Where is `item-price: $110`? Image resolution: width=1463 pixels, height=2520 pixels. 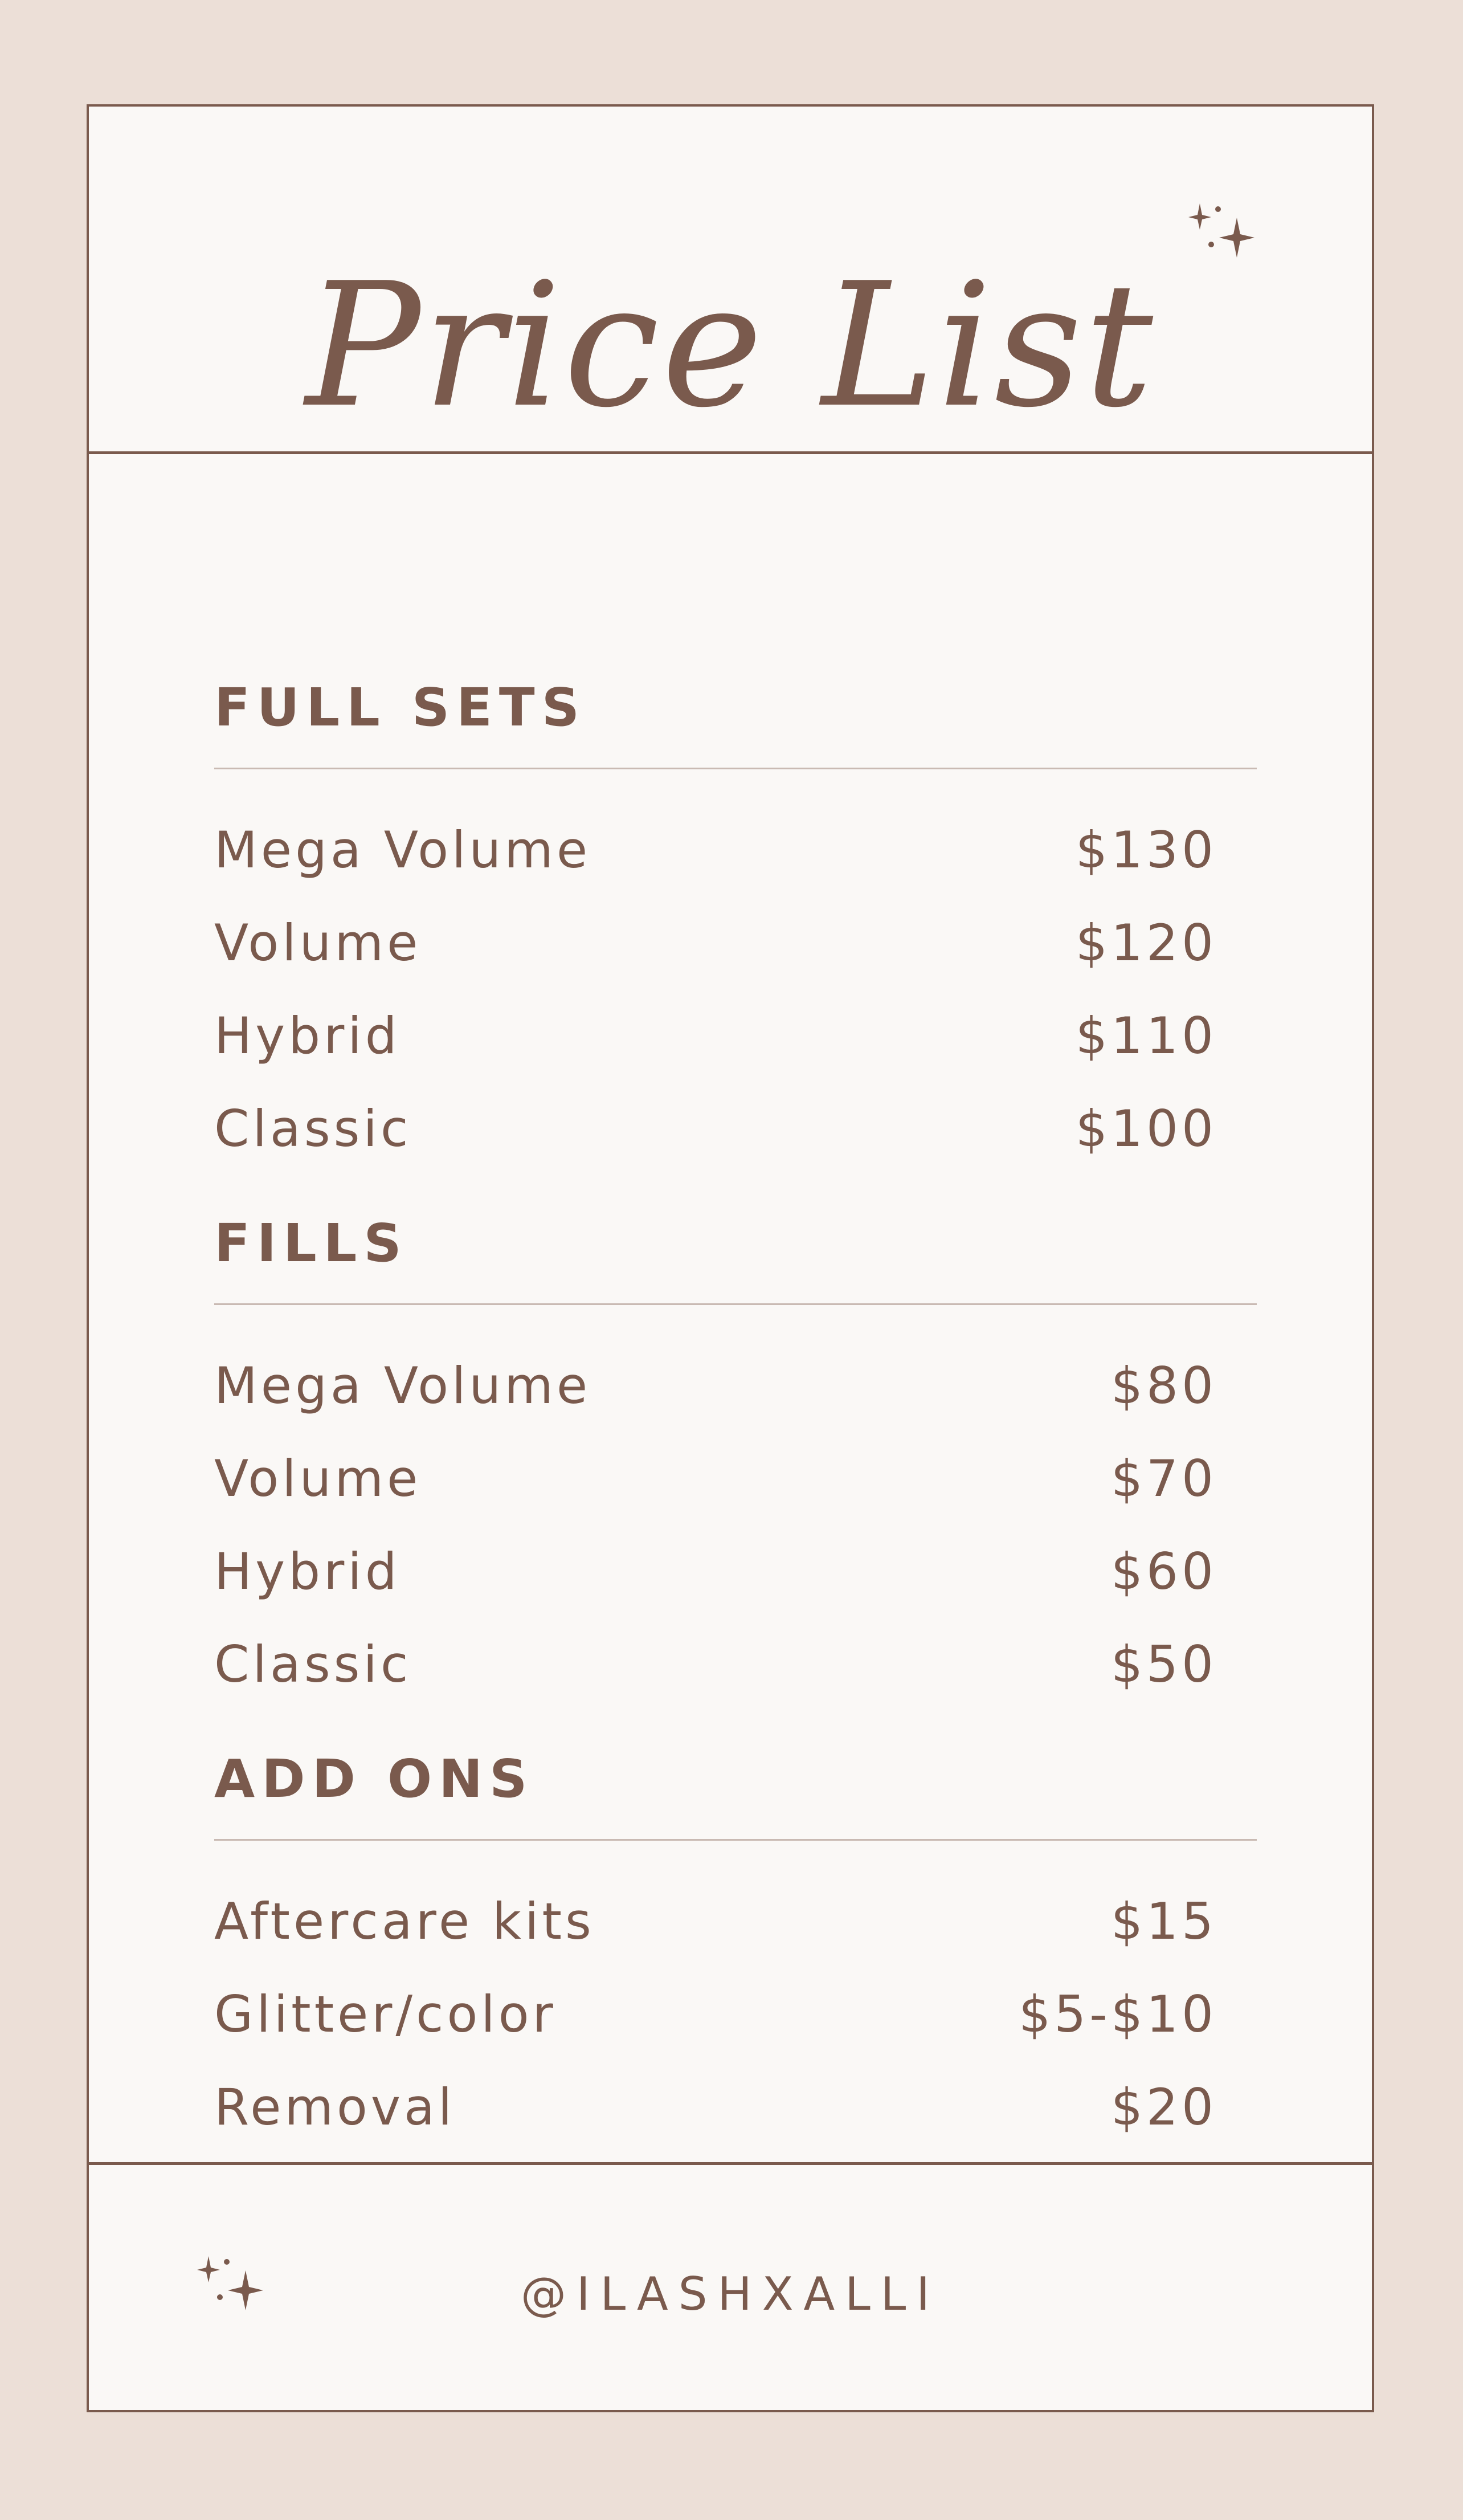 item-price: $110 is located at coordinates (1146, 1035).